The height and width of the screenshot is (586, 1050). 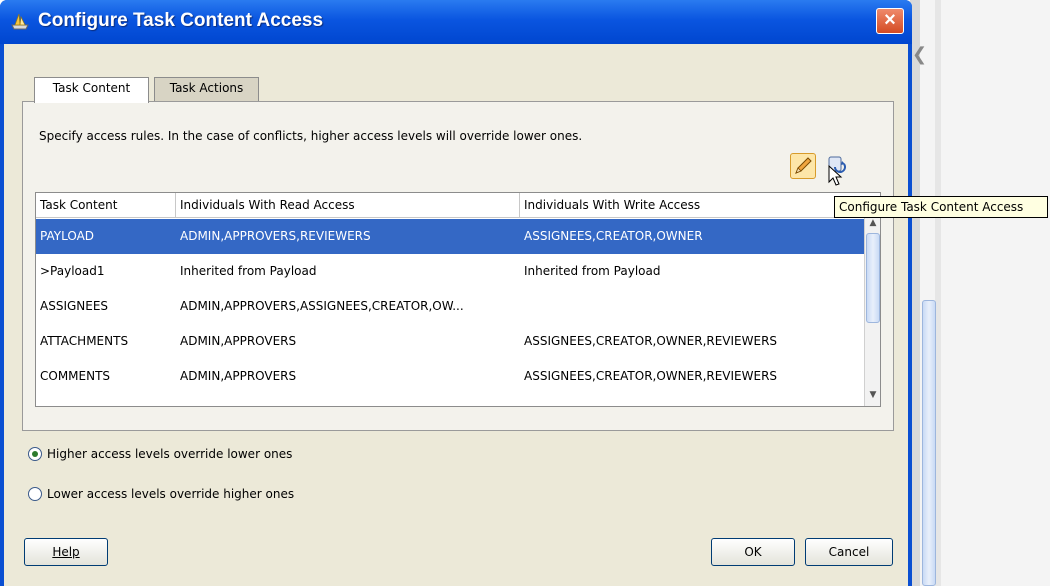 I want to click on background-scrollbar, so click(x=929, y=443).